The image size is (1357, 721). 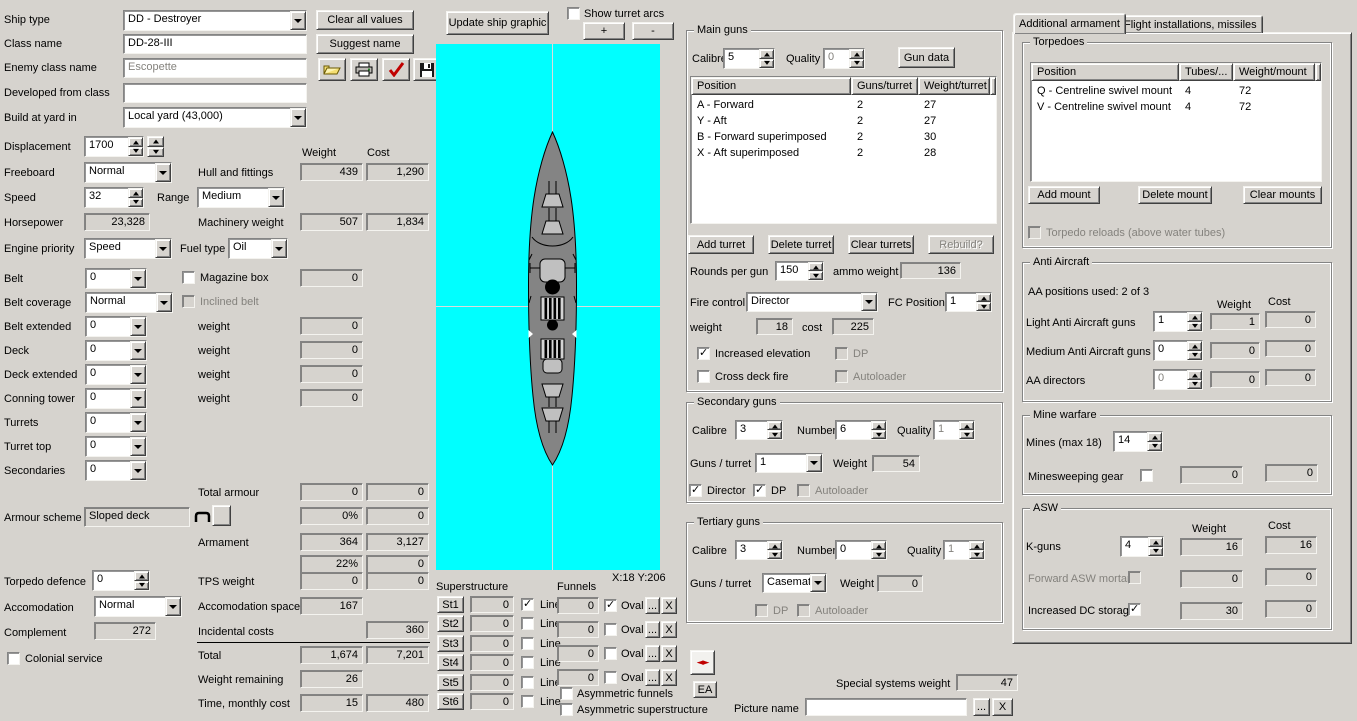 I want to click on secondary-number-value: 6, so click(x=853, y=430).